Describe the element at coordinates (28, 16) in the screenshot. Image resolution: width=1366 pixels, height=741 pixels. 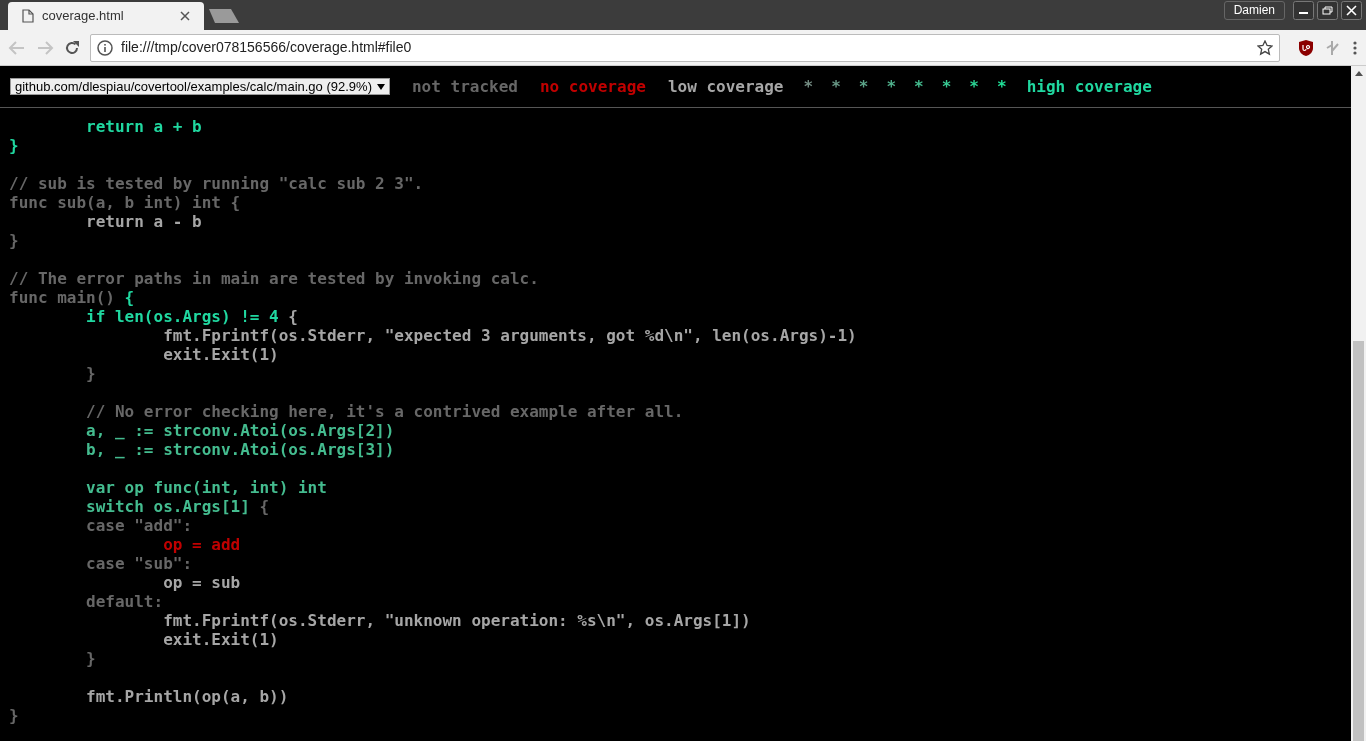
I see `document-icon` at that location.